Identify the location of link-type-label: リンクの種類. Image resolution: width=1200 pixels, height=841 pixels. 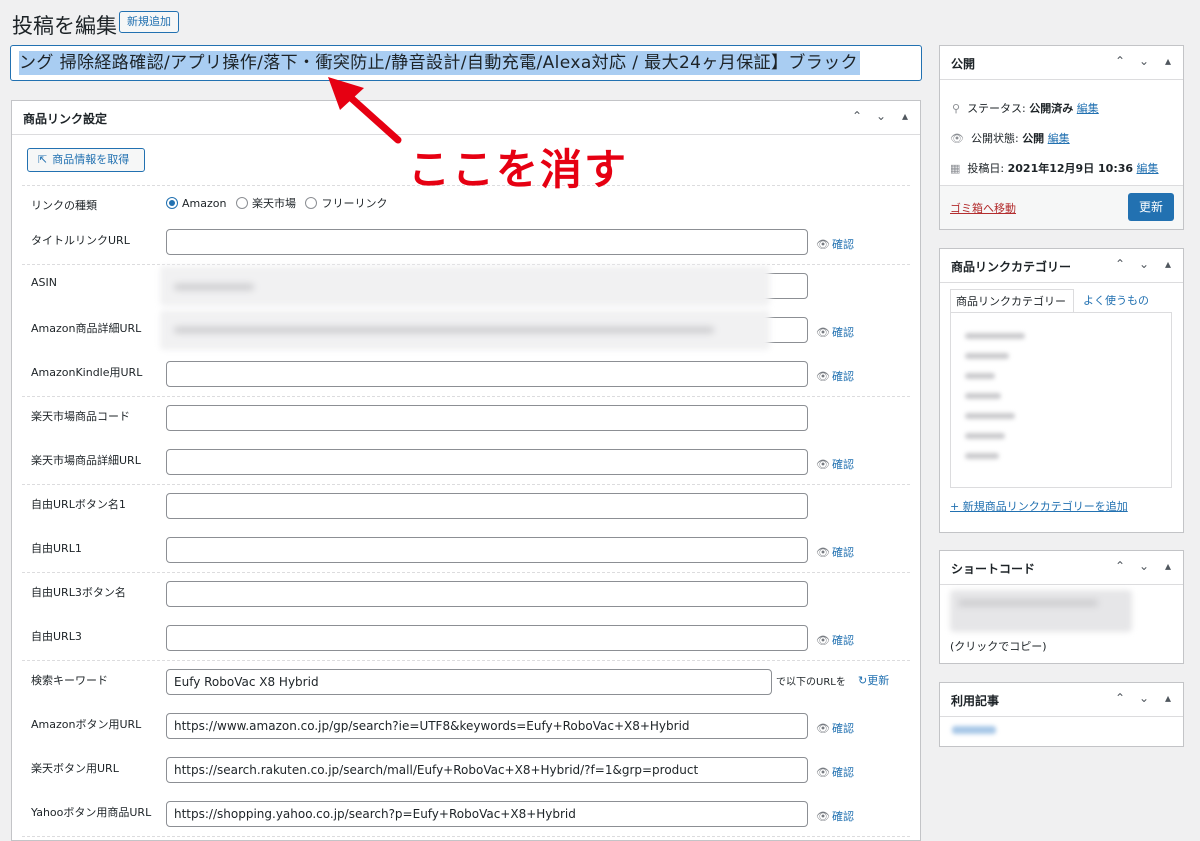
(64, 205).